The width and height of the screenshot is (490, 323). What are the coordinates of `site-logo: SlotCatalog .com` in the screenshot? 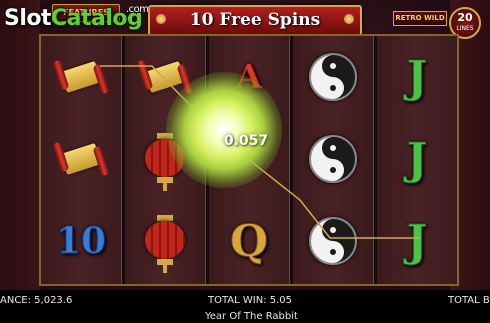 It's located at (76, 17).